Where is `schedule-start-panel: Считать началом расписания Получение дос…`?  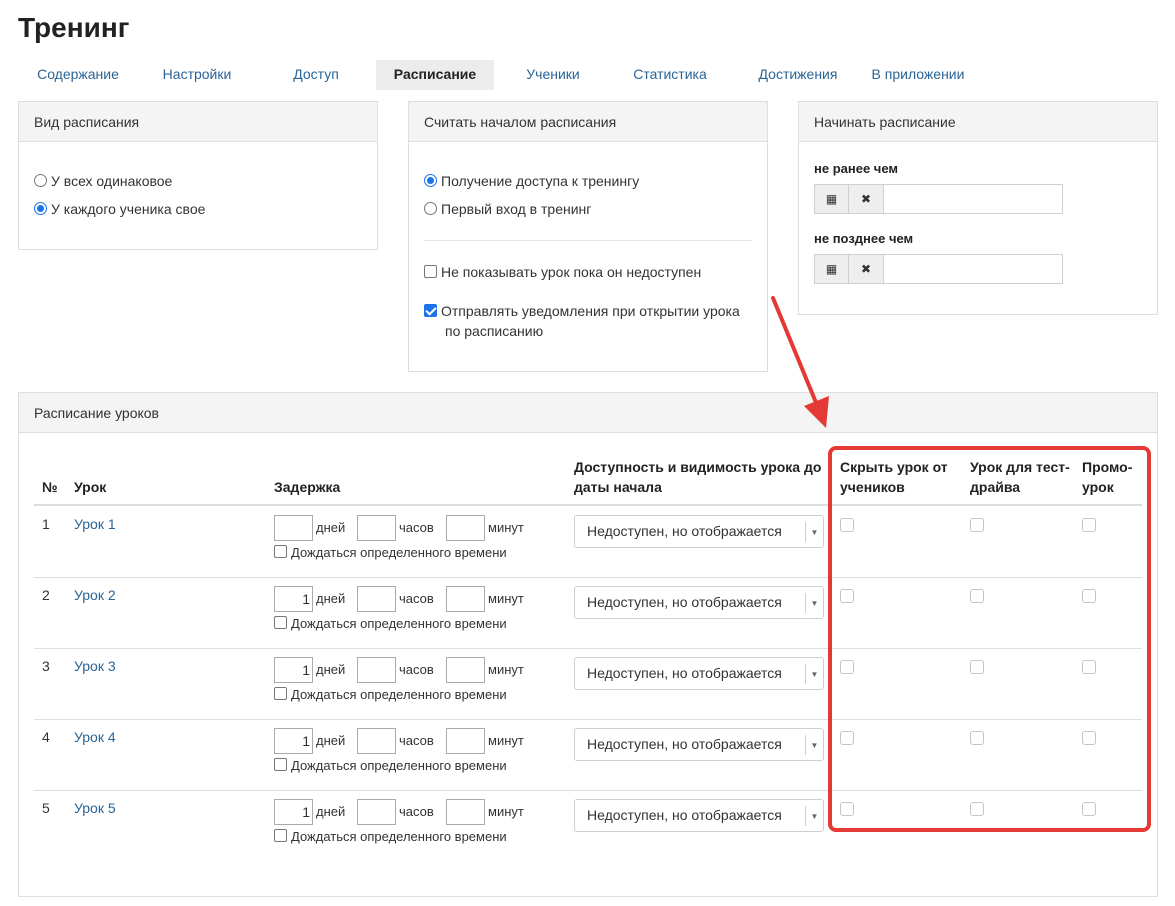
schedule-start-panel: Считать началом расписания Получение дос… is located at coordinates (588, 236).